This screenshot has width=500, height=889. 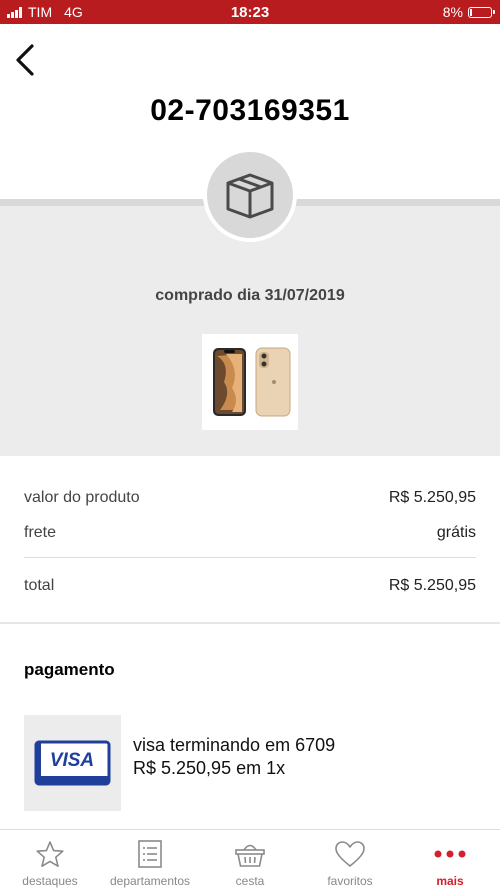 What do you see at coordinates (69, 669) in the screenshot?
I see `payment-heading: pagamento` at bounding box center [69, 669].